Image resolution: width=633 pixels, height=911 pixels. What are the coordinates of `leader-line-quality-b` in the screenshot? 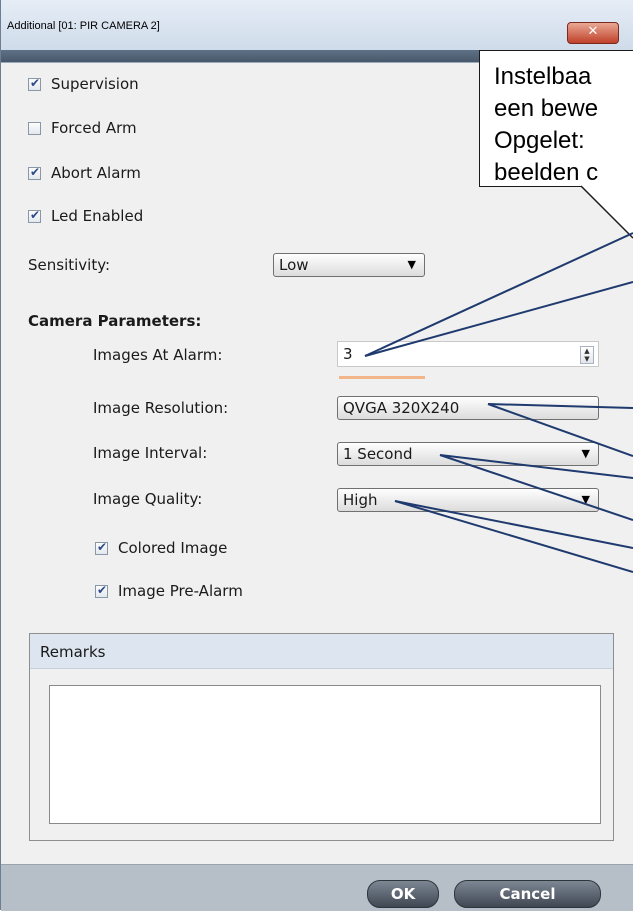 It's located at (513, 536).